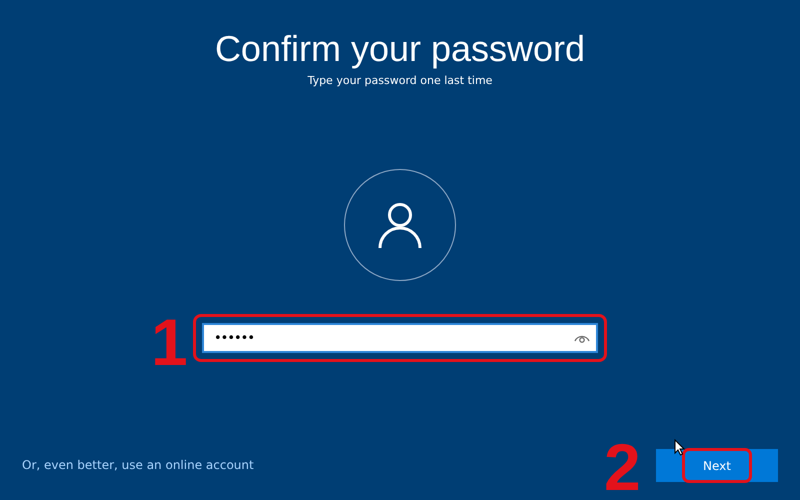 The image size is (800, 500). What do you see at coordinates (717, 465) in the screenshot?
I see `next-button: Next` at bounding box center [717, 465].